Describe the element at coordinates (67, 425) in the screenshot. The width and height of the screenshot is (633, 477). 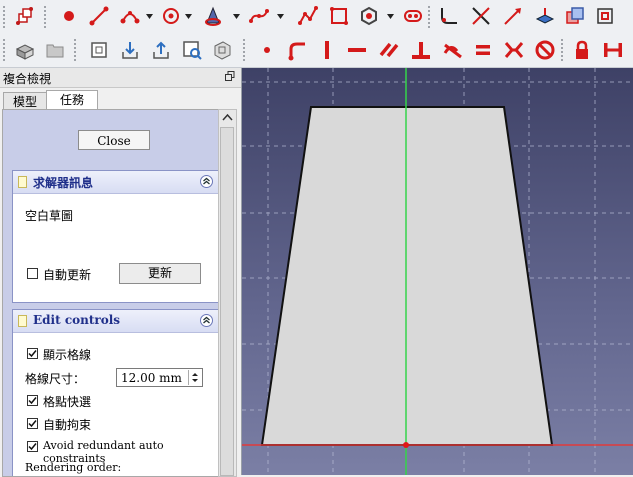
I see `auto-constraints-label: 自動拘束` at that location.